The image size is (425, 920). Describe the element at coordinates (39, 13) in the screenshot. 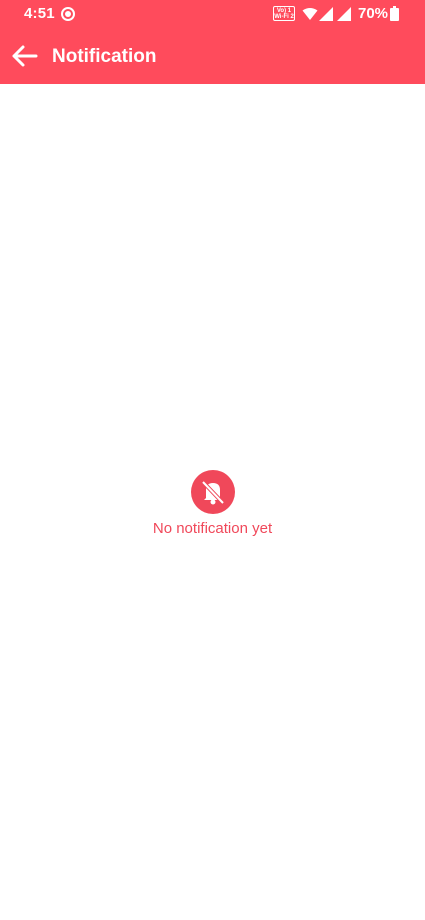

I see `status-time: 4:51` at that location.